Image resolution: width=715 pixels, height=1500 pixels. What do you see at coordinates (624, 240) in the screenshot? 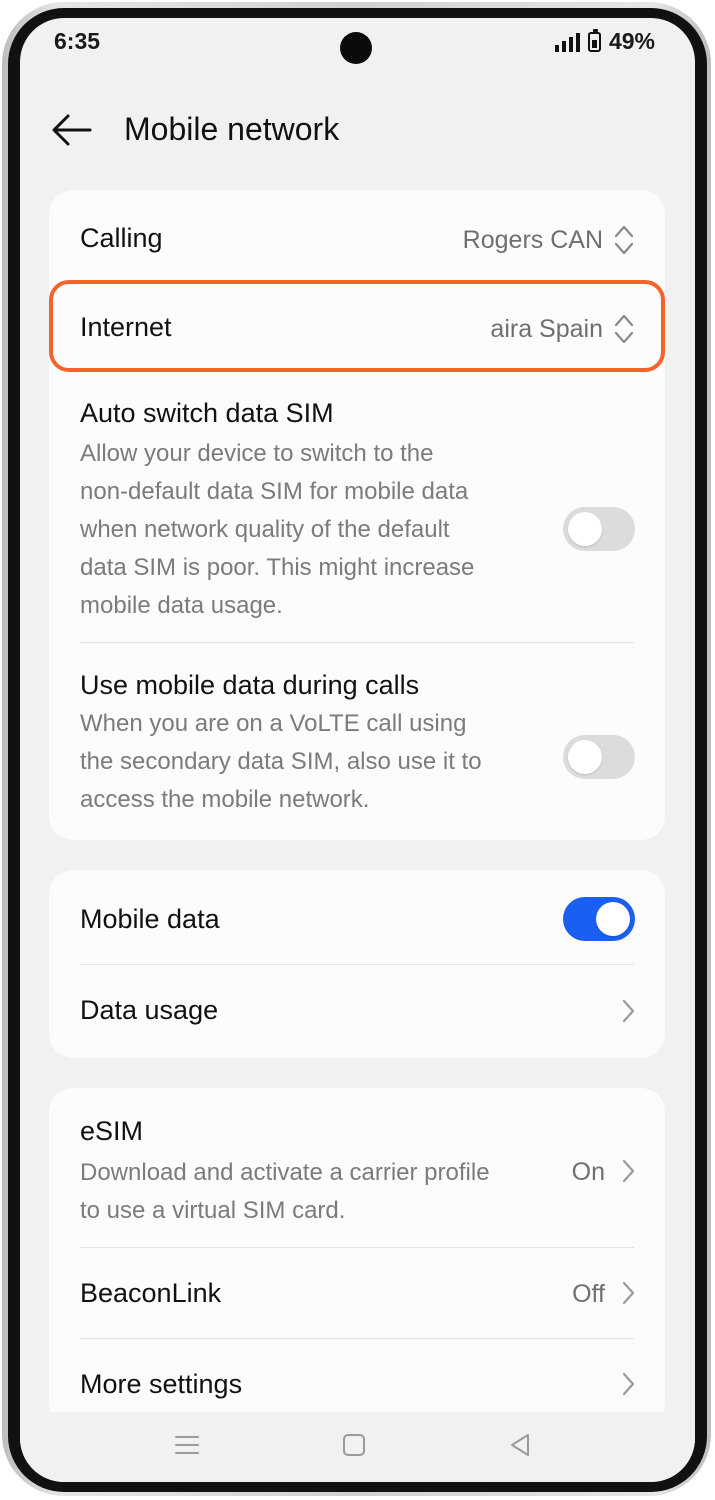
I see `updown-icon` at bounding box center [624, 240].